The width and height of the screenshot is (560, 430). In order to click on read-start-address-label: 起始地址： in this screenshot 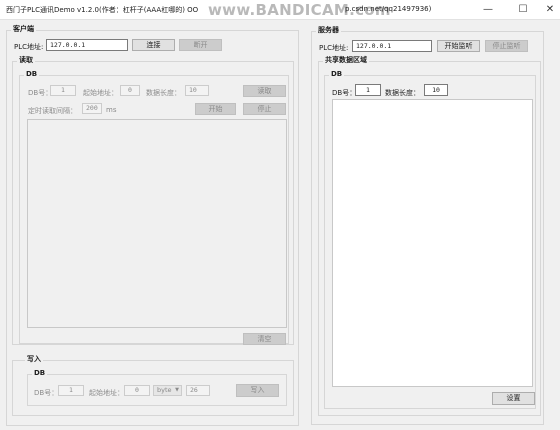, I will do `click(100, 93)`.